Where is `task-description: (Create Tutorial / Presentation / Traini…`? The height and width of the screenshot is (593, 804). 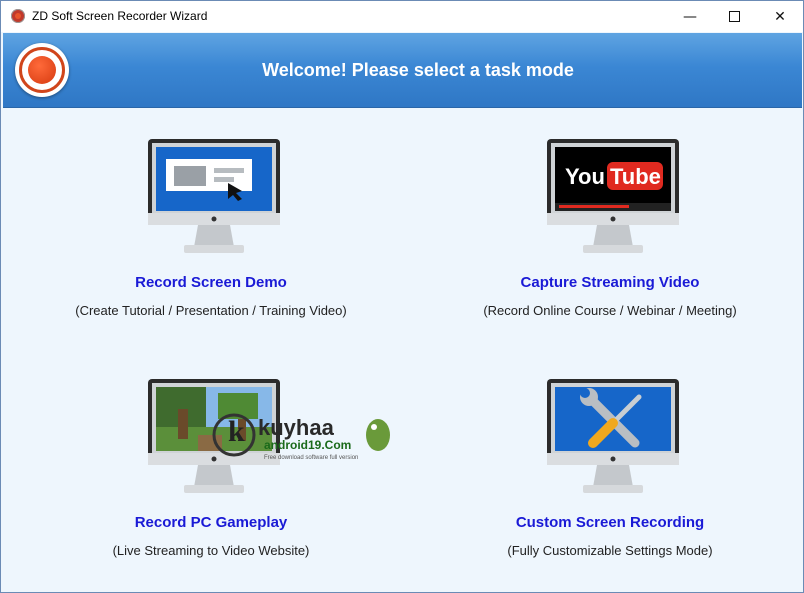
task-description: (Create Tutorial / Presentation / Traini… is located at coordinates (211, 310).